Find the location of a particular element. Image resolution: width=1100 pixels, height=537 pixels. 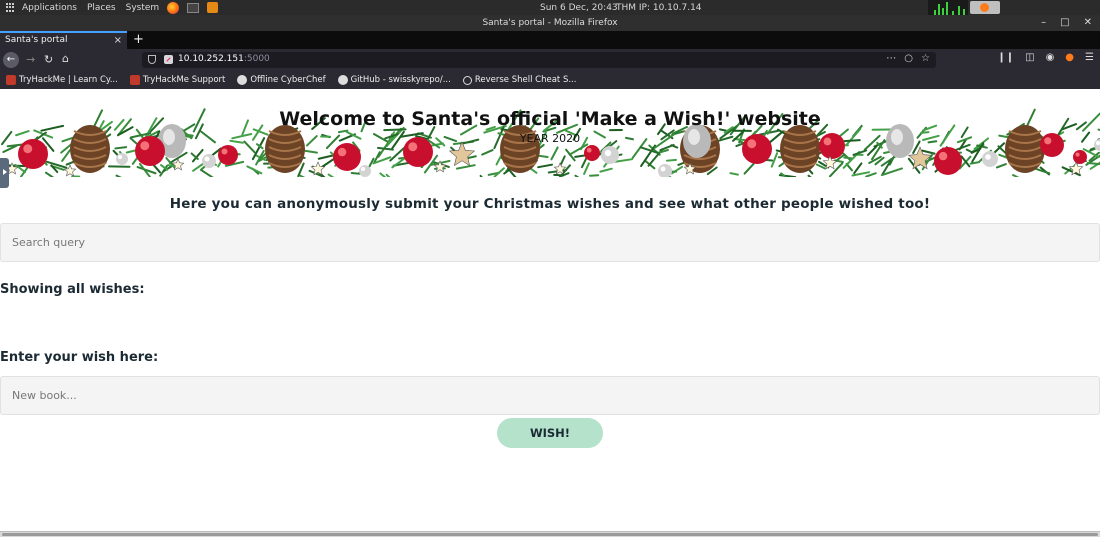

tab-santas-portal: Santa's portal × is located at coordinates (63, 40).